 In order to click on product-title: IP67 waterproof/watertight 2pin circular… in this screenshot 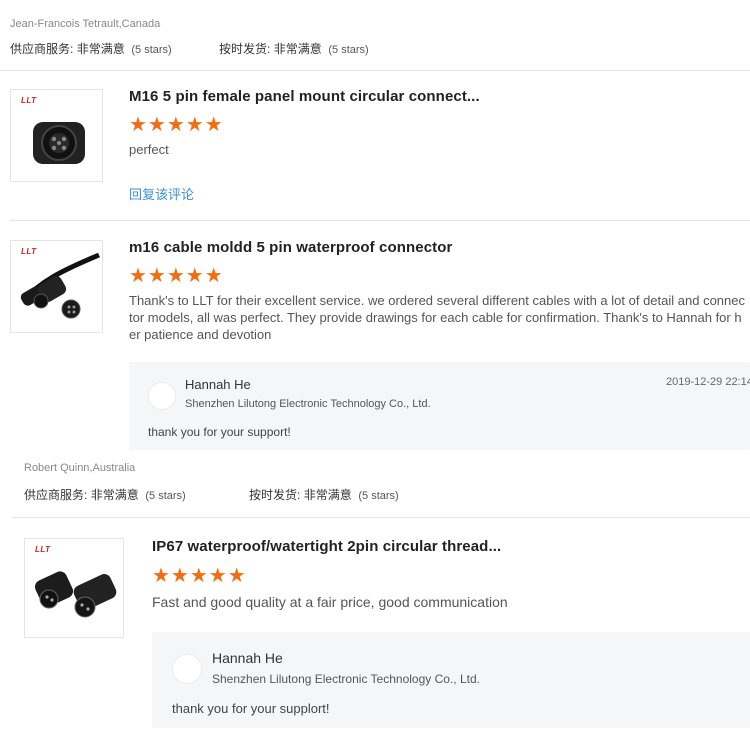, I will do `click(326, 546)`.